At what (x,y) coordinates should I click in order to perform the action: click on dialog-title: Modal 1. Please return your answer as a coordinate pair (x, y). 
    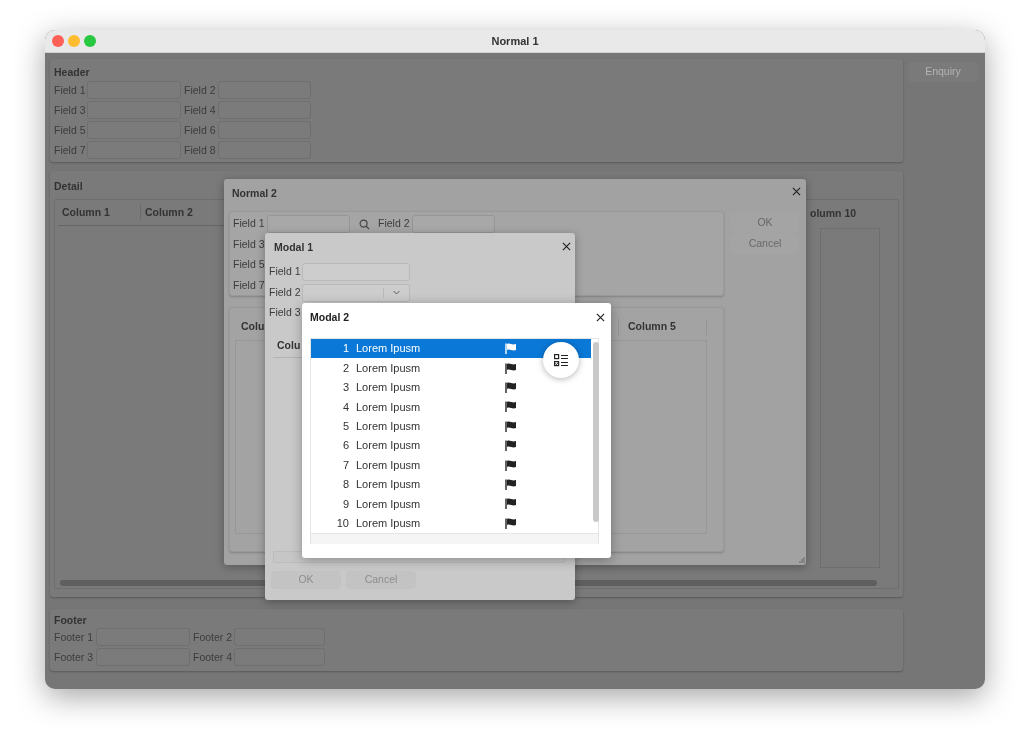
    Looking at the image, I should click on (294, 247).